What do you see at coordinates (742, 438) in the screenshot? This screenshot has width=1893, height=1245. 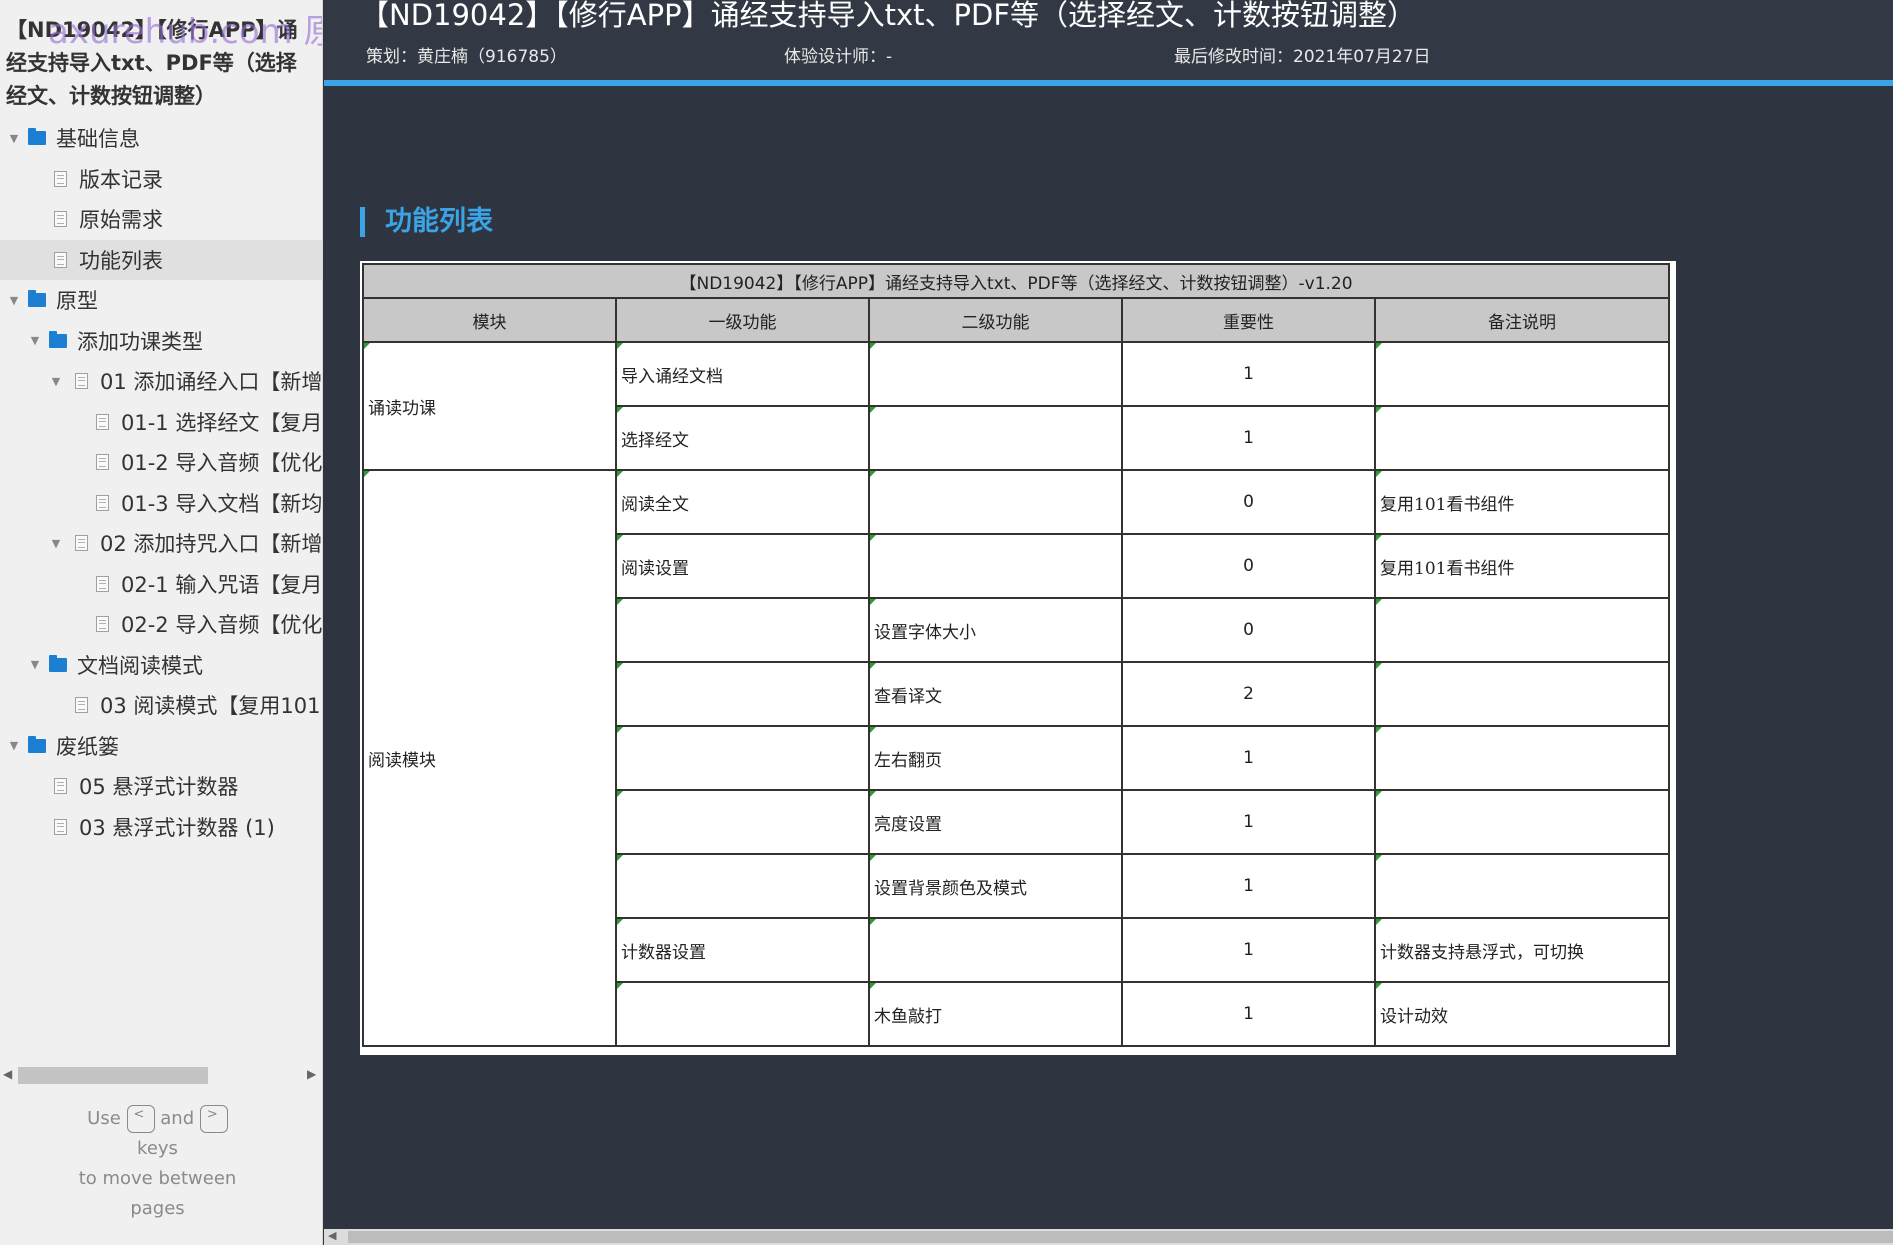 I see `cell-level1: 选择经文` at bounding box center [742, 438].